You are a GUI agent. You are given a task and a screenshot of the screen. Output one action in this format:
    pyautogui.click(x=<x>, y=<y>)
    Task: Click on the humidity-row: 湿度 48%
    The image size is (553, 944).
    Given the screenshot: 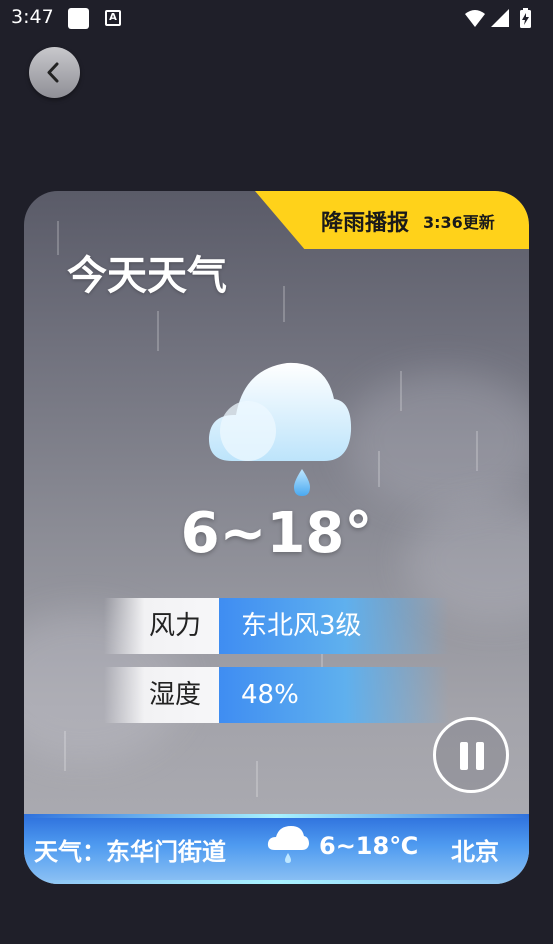 What is the action you would take?
    pyautogui.click(x=276, y=695)
    